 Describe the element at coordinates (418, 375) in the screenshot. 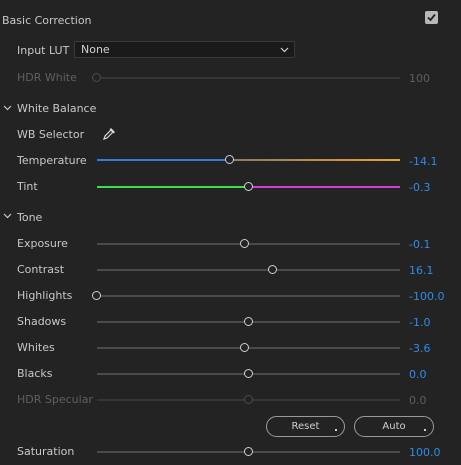

I see `blacks-value: 0.0` at that location.